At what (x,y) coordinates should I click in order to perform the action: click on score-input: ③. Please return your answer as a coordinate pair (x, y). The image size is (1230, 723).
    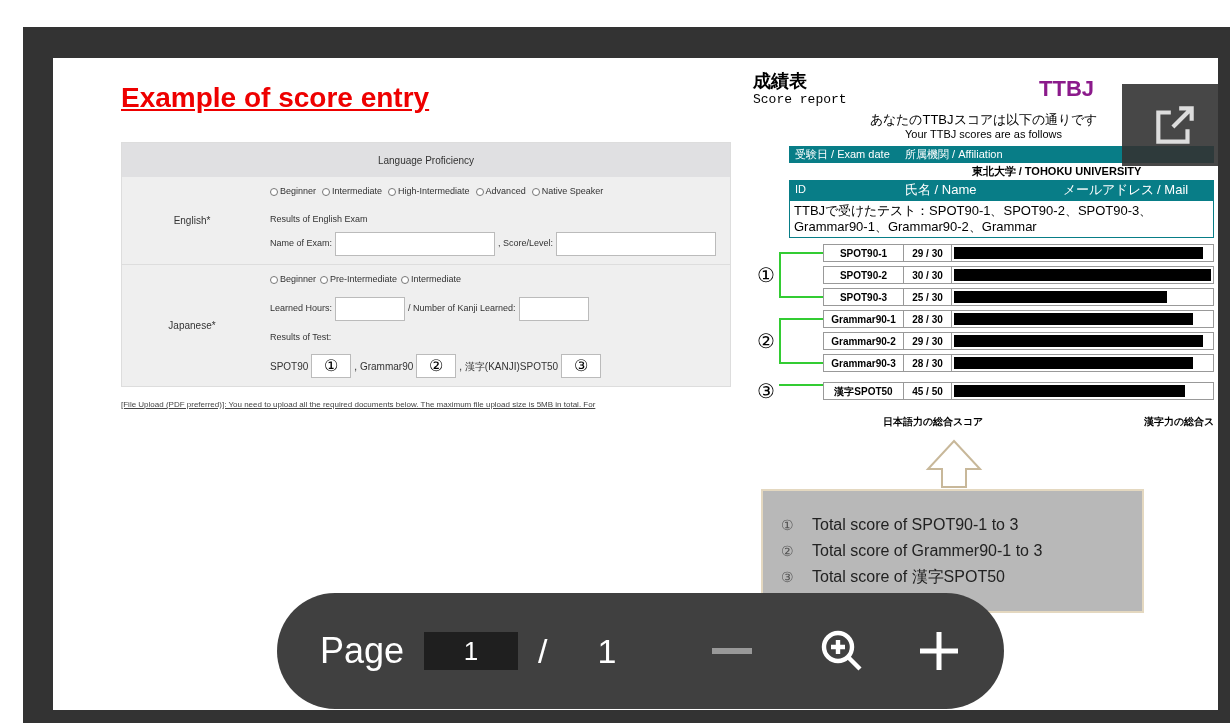
    Looking at the image, I should click on (581, 366).